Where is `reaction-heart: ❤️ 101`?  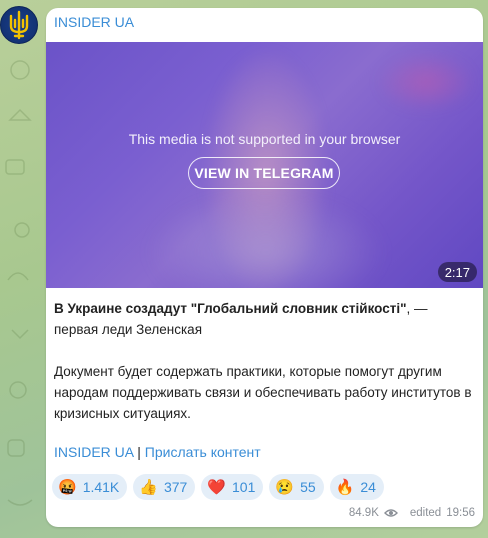
reaction-heart: ❤️ 101 is located at coordinates (232, 487).